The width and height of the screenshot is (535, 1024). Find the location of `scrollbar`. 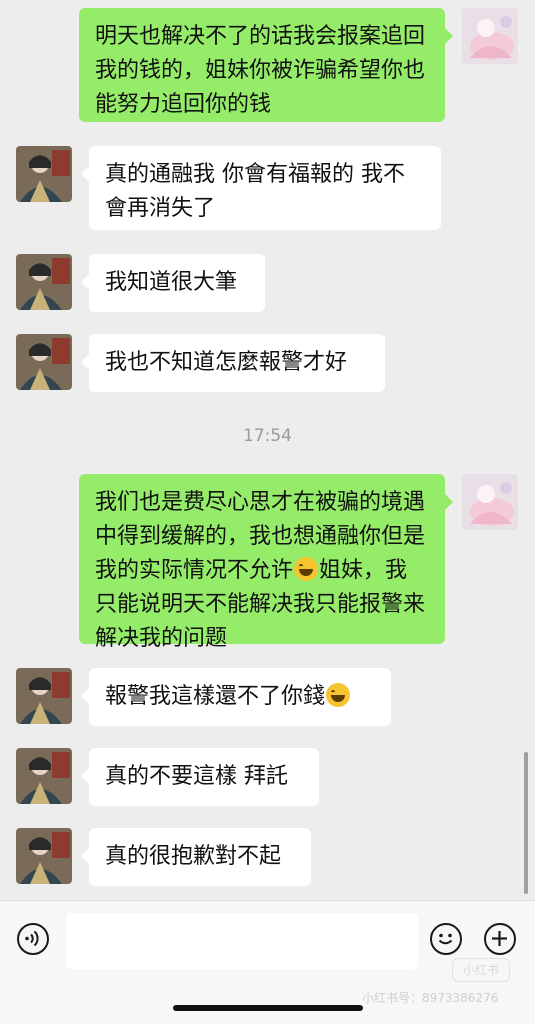

scrollbar is located at coordinates (526, 823).